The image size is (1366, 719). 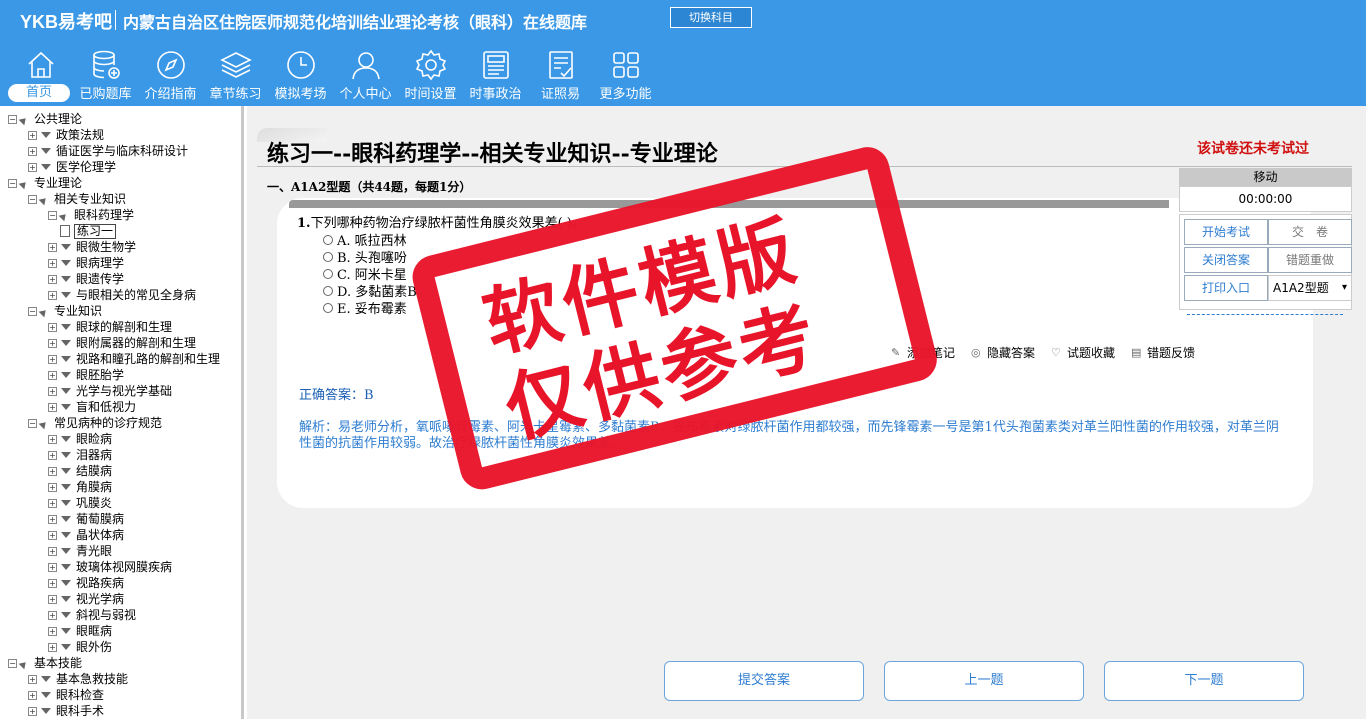 What do you see at coordinates (711, 17) in the screenshot?
I see `switch-subject-button: 切换科目` at bounding box center [711, 17].